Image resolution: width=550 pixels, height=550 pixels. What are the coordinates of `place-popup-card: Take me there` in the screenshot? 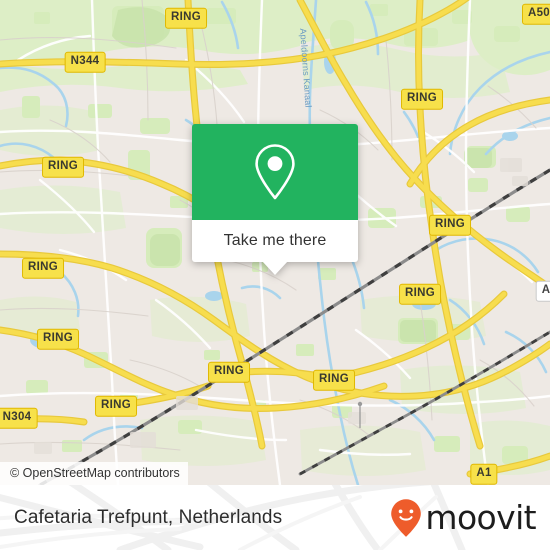 It's located at (275, 199).